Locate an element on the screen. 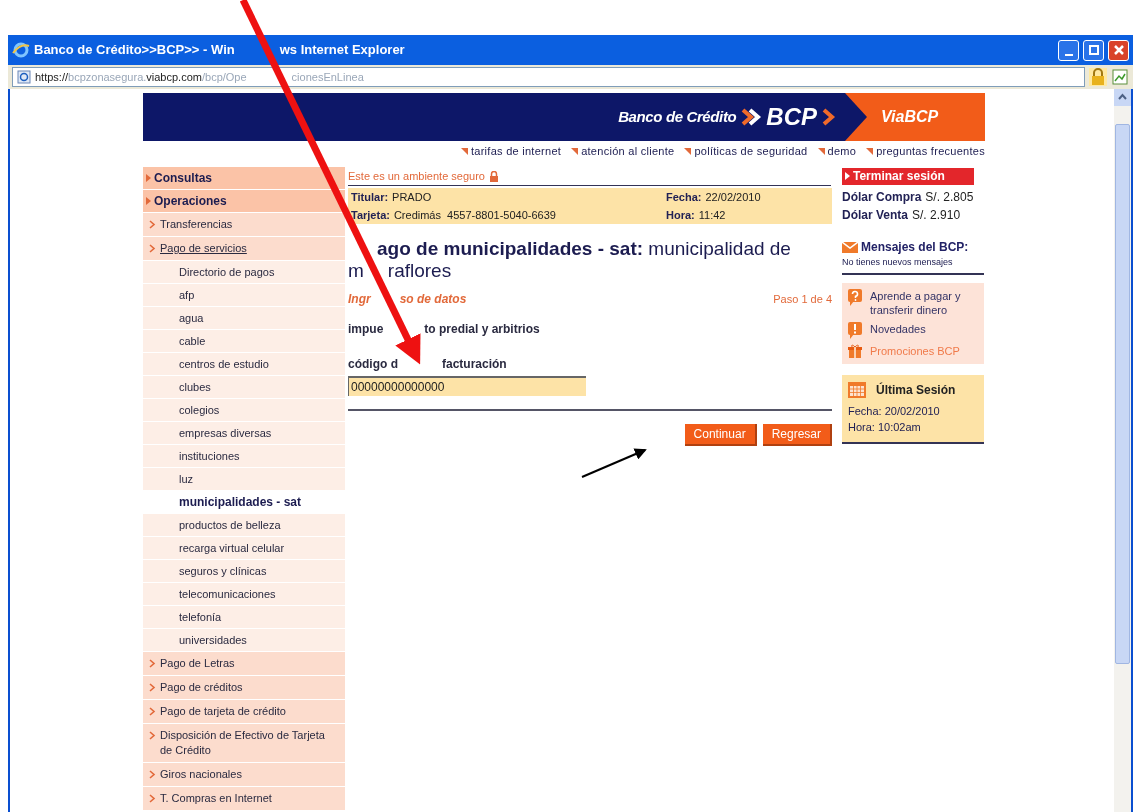 The width and height of the screenshot is (1133, 812). menu-item: colegios is located at coordinates (244, 410).